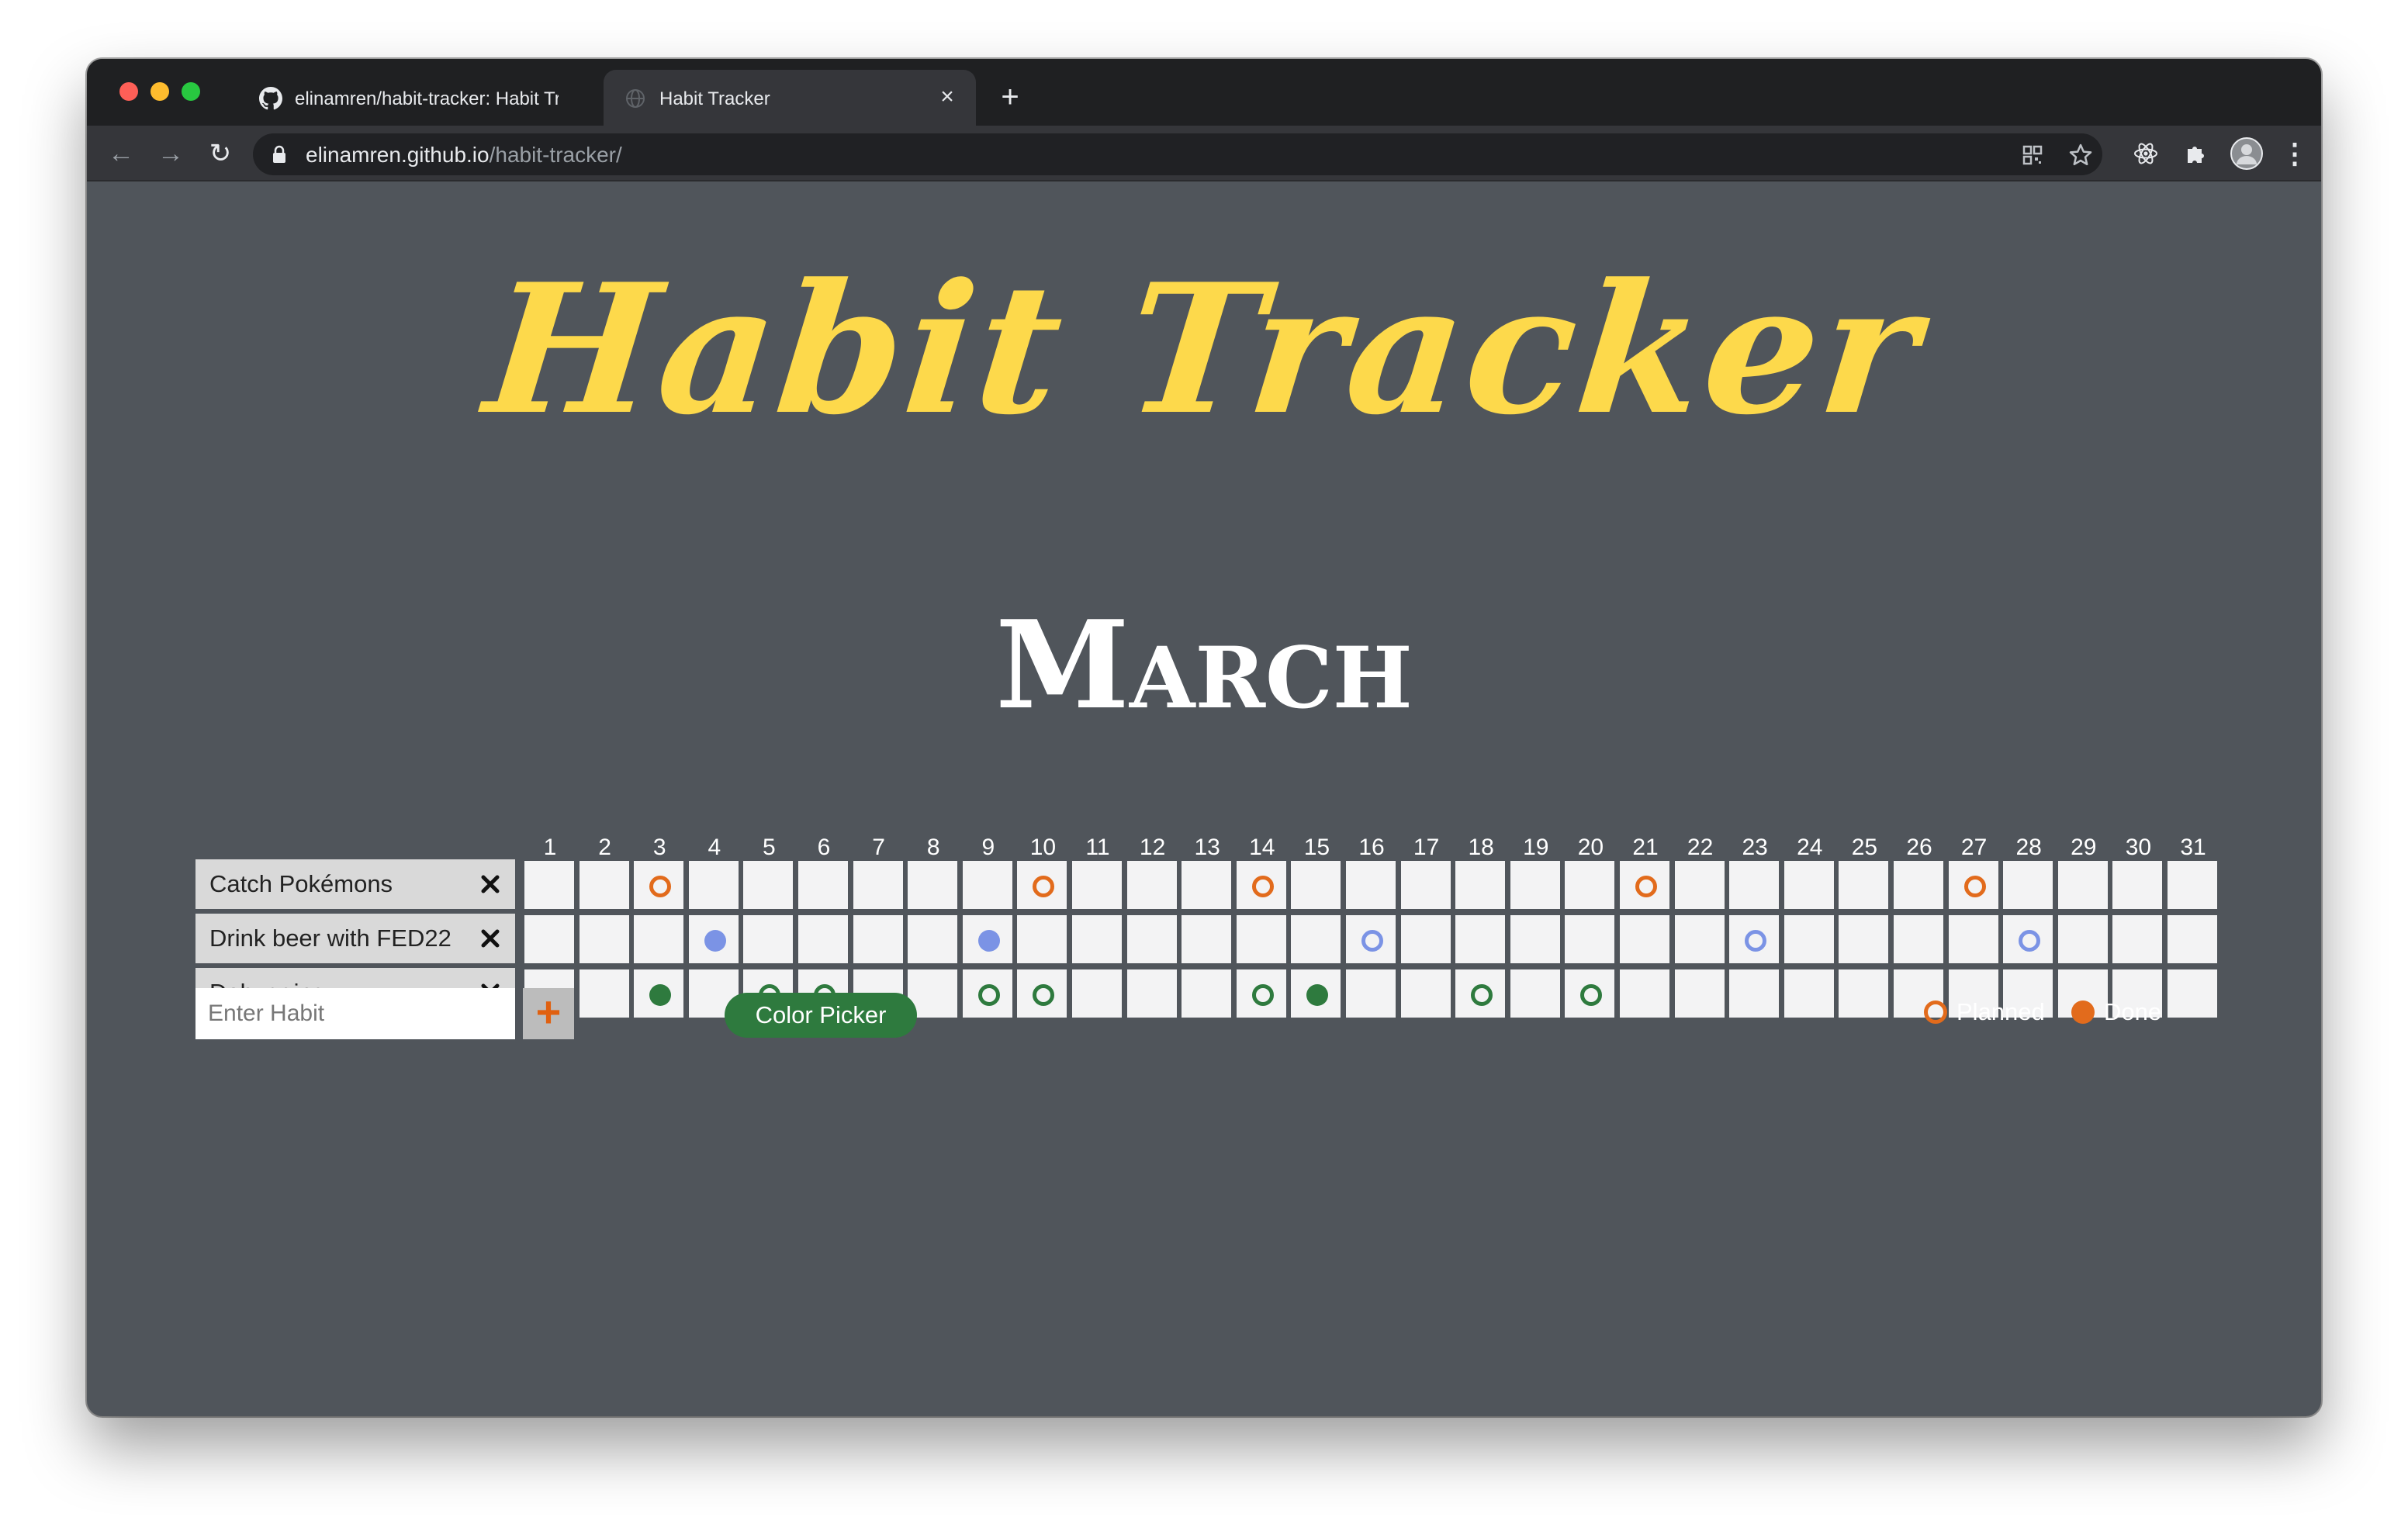 The height and width of the screenshot is (1531, 2408). What do you see at coordinates (170, 153) in the screenshot?
I see `forward-button: →` at bounding box center [170, 153].